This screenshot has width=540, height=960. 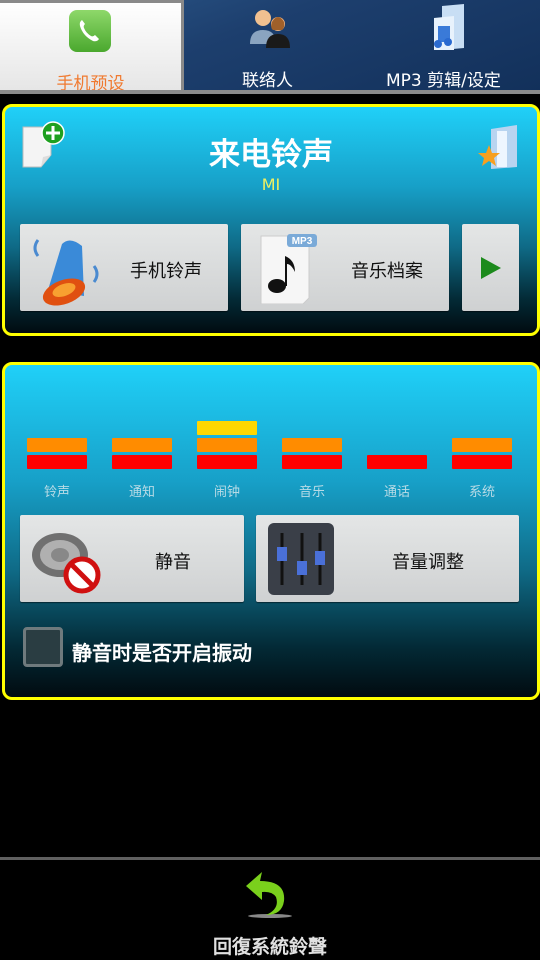 I want to click on mp3-file-icon: MP3, so click(x=288, y=269).